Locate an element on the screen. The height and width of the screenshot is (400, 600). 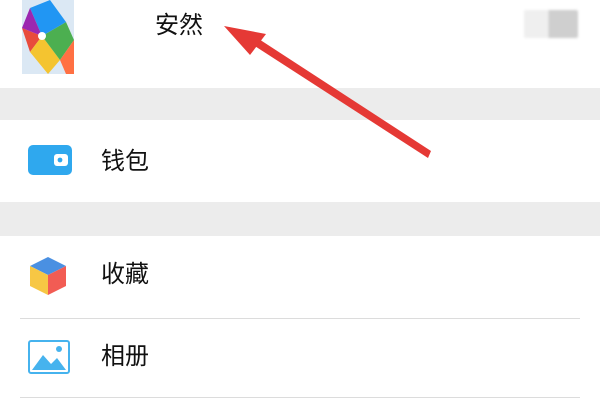
wallet-icon is located at coordinates (50, 162).